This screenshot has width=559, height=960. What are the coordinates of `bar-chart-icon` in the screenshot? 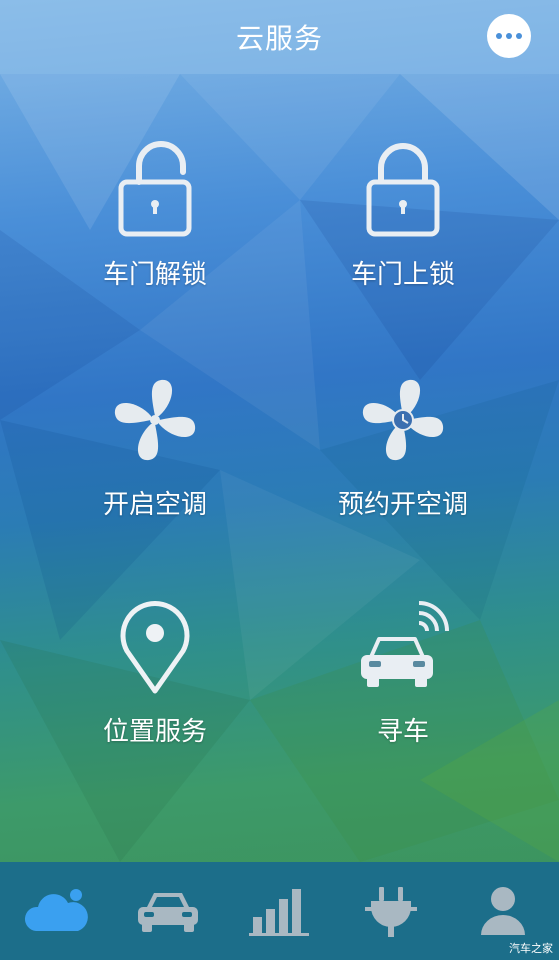 It's located at (279, 912).